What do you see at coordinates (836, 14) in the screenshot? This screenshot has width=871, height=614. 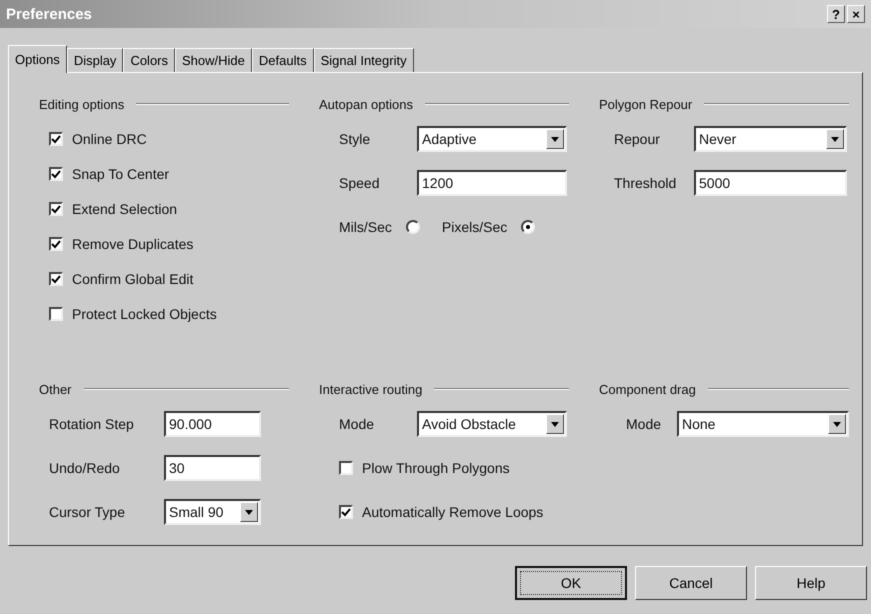 I see `help-button: ?` at bounding box center [836, 14].